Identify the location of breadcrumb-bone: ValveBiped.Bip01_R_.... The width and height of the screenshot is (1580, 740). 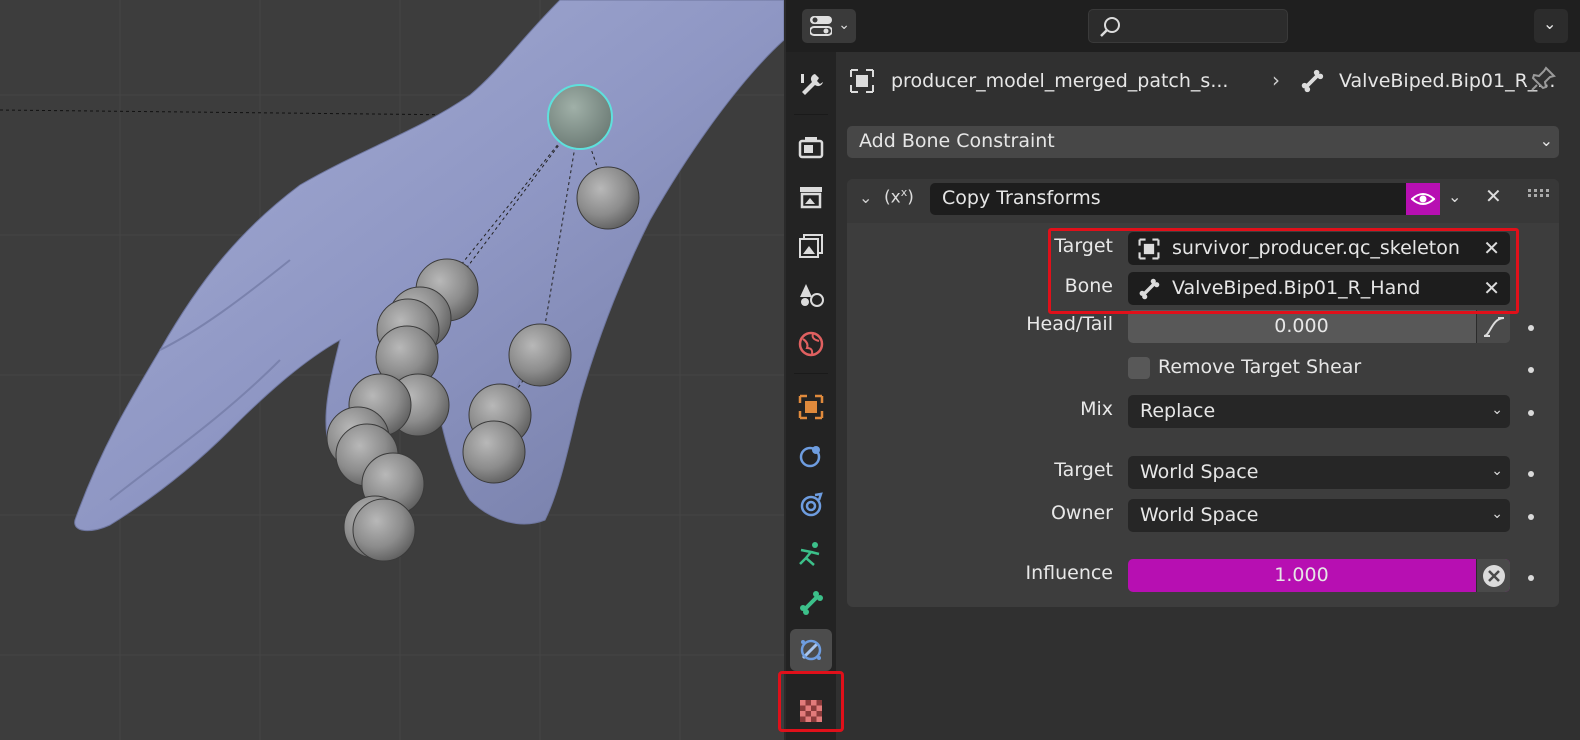
(1427, 81).